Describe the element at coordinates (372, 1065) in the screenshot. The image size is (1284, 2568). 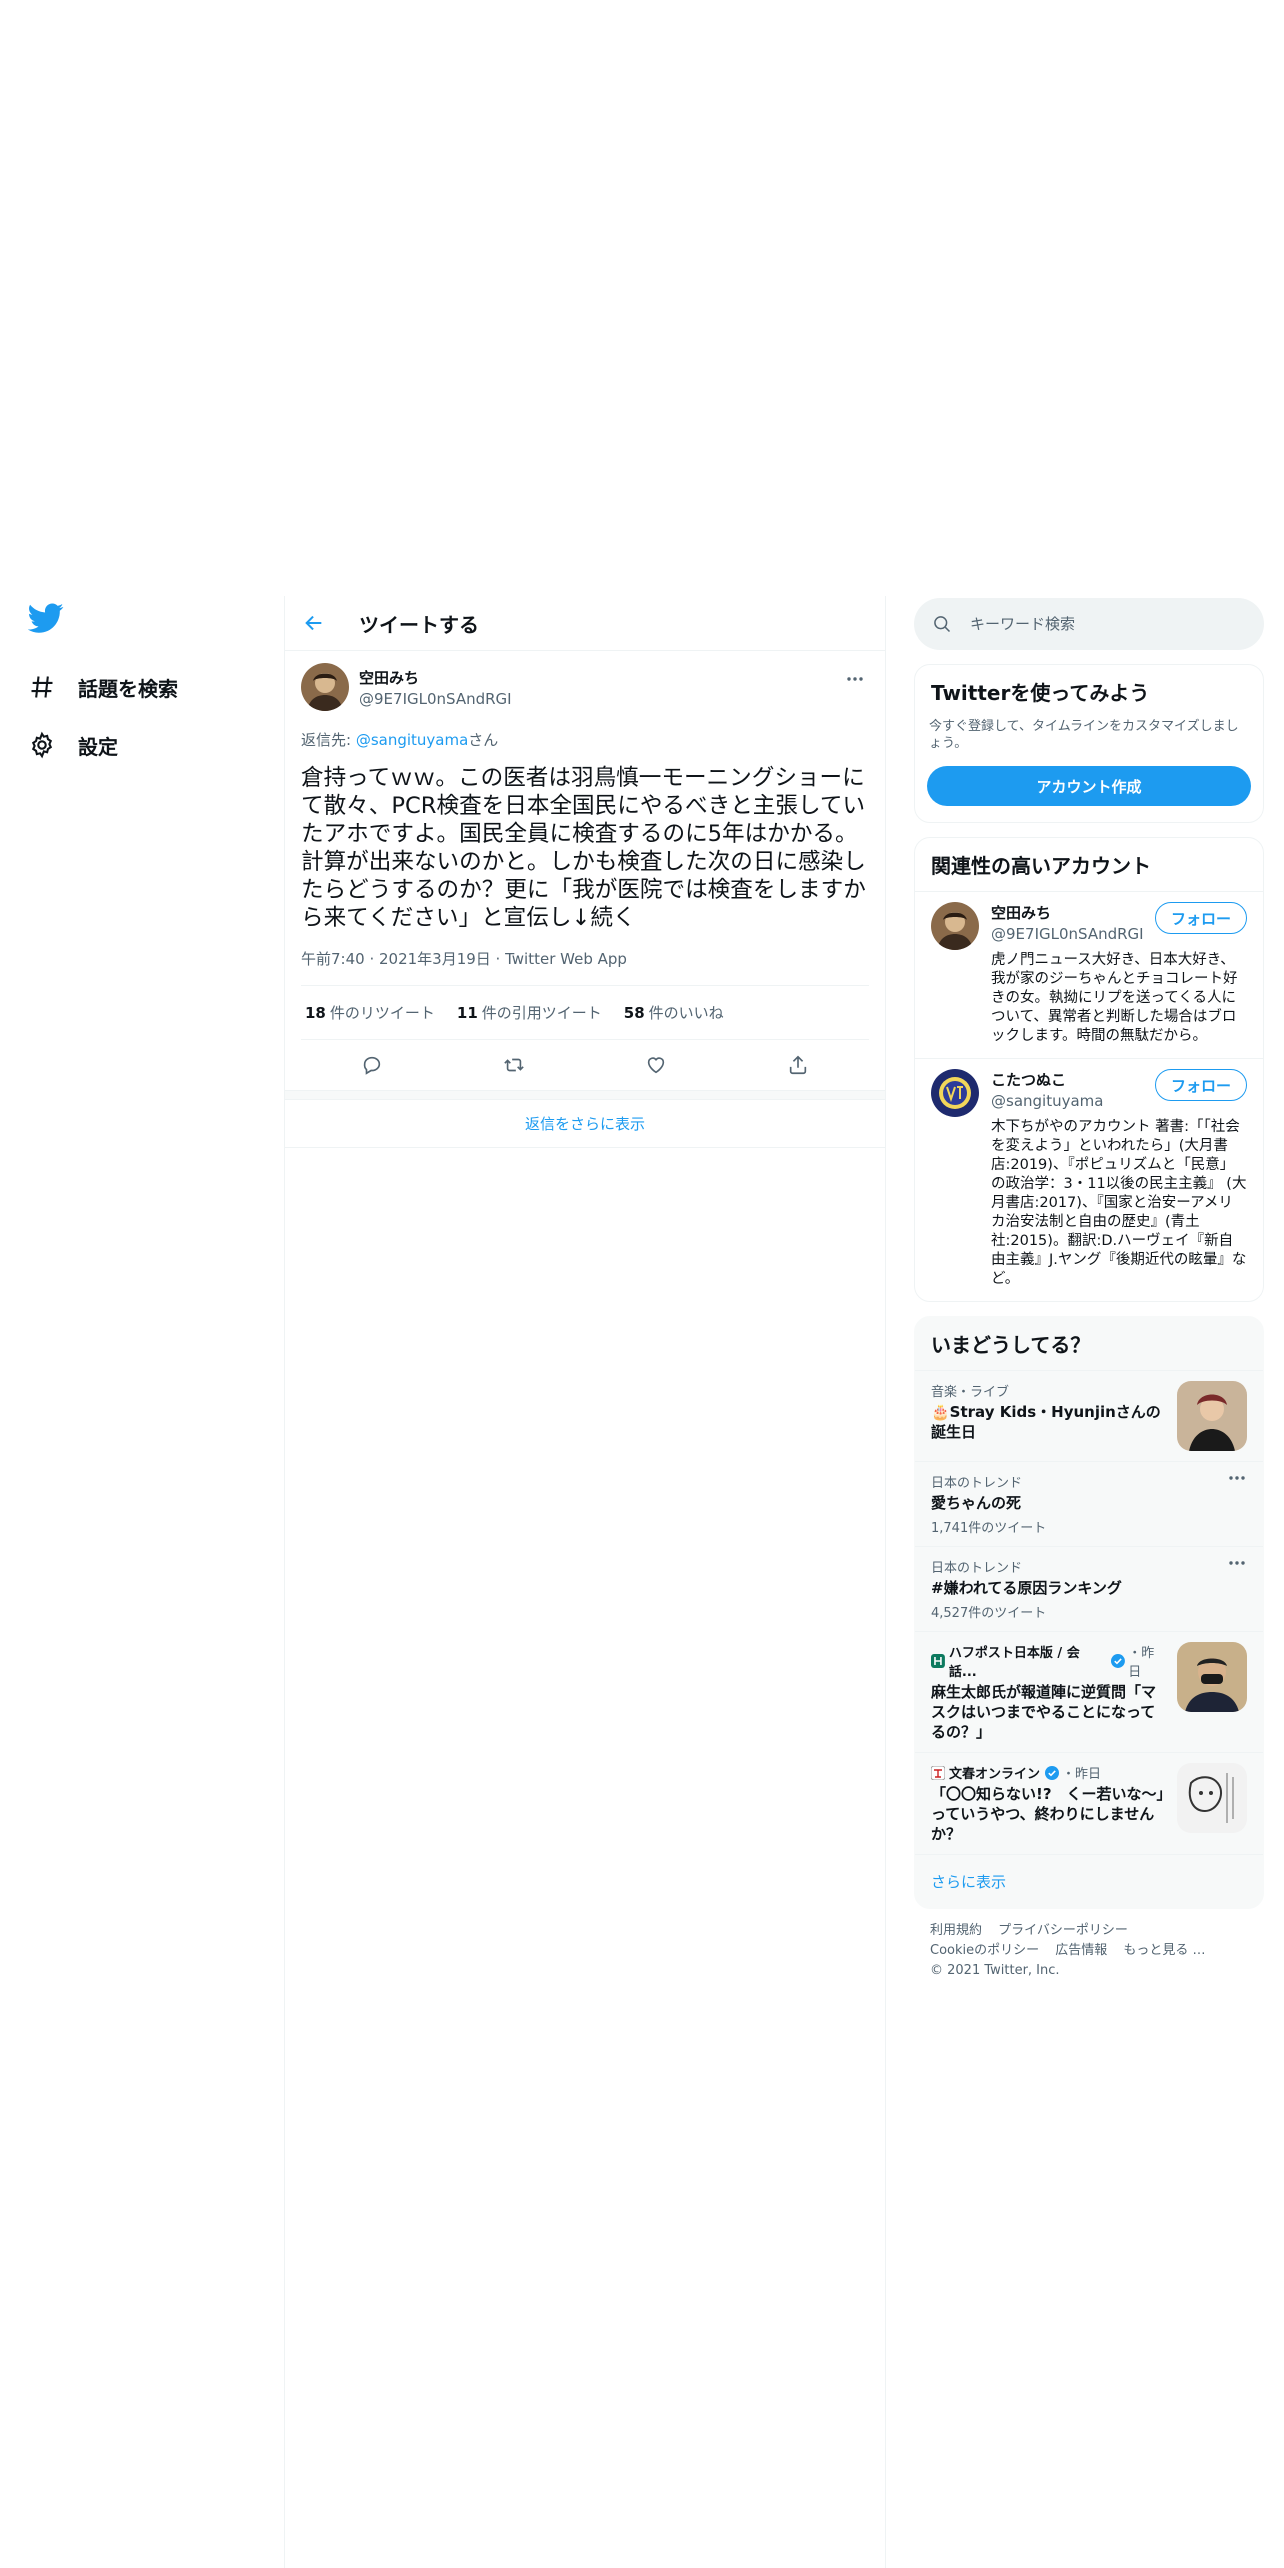
I see `reply-icon` at that location.